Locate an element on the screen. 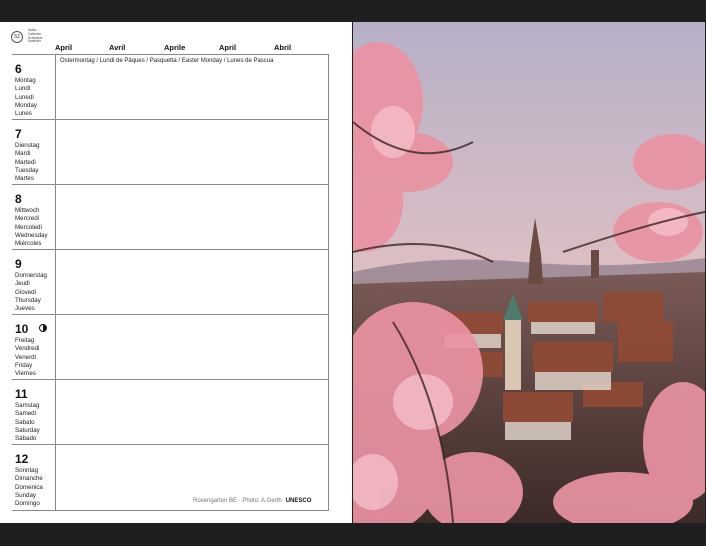 The height and width of the screenshot is (546, 706). weekday-name: Samstag is located at coordinates (27, 405).